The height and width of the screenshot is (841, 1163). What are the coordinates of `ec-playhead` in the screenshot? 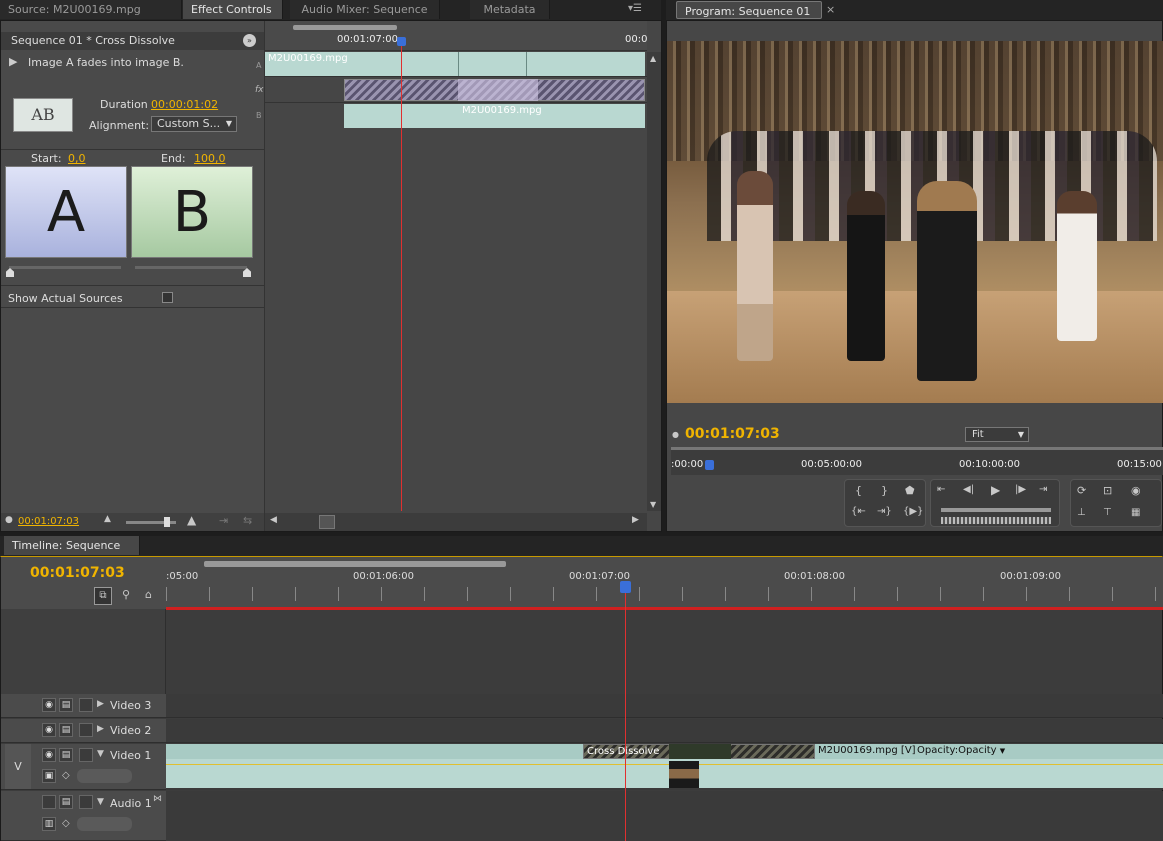 It's located at (401, 274).